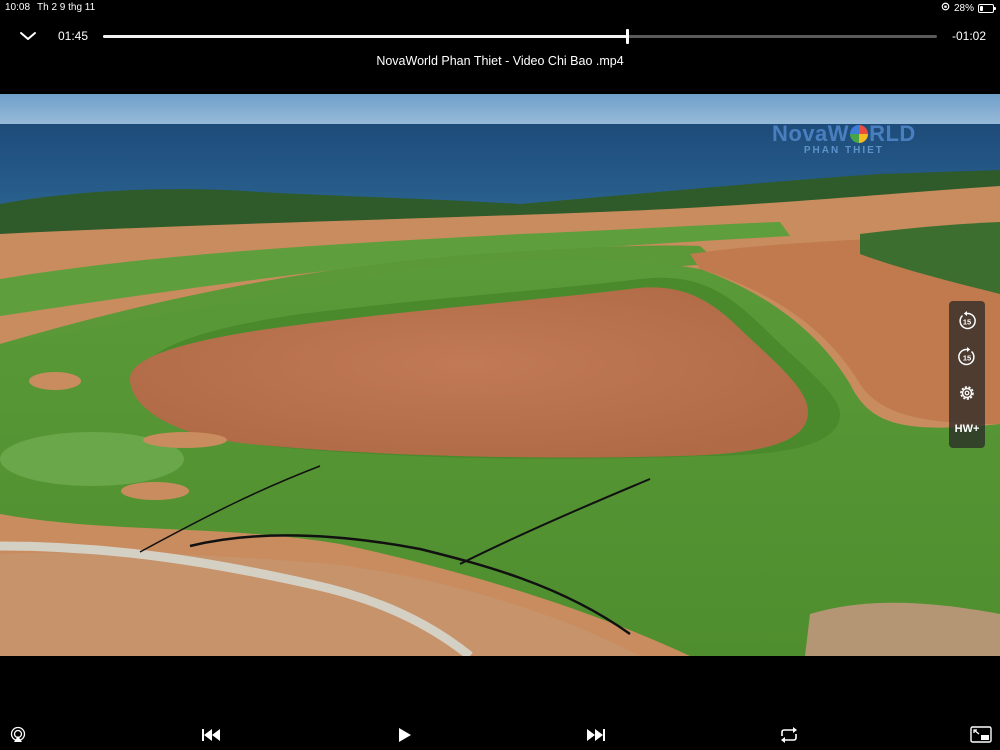  Describe the element at coordinates (981, 735) in the screenshot. I see `picture-in-picture-icon` at that location.